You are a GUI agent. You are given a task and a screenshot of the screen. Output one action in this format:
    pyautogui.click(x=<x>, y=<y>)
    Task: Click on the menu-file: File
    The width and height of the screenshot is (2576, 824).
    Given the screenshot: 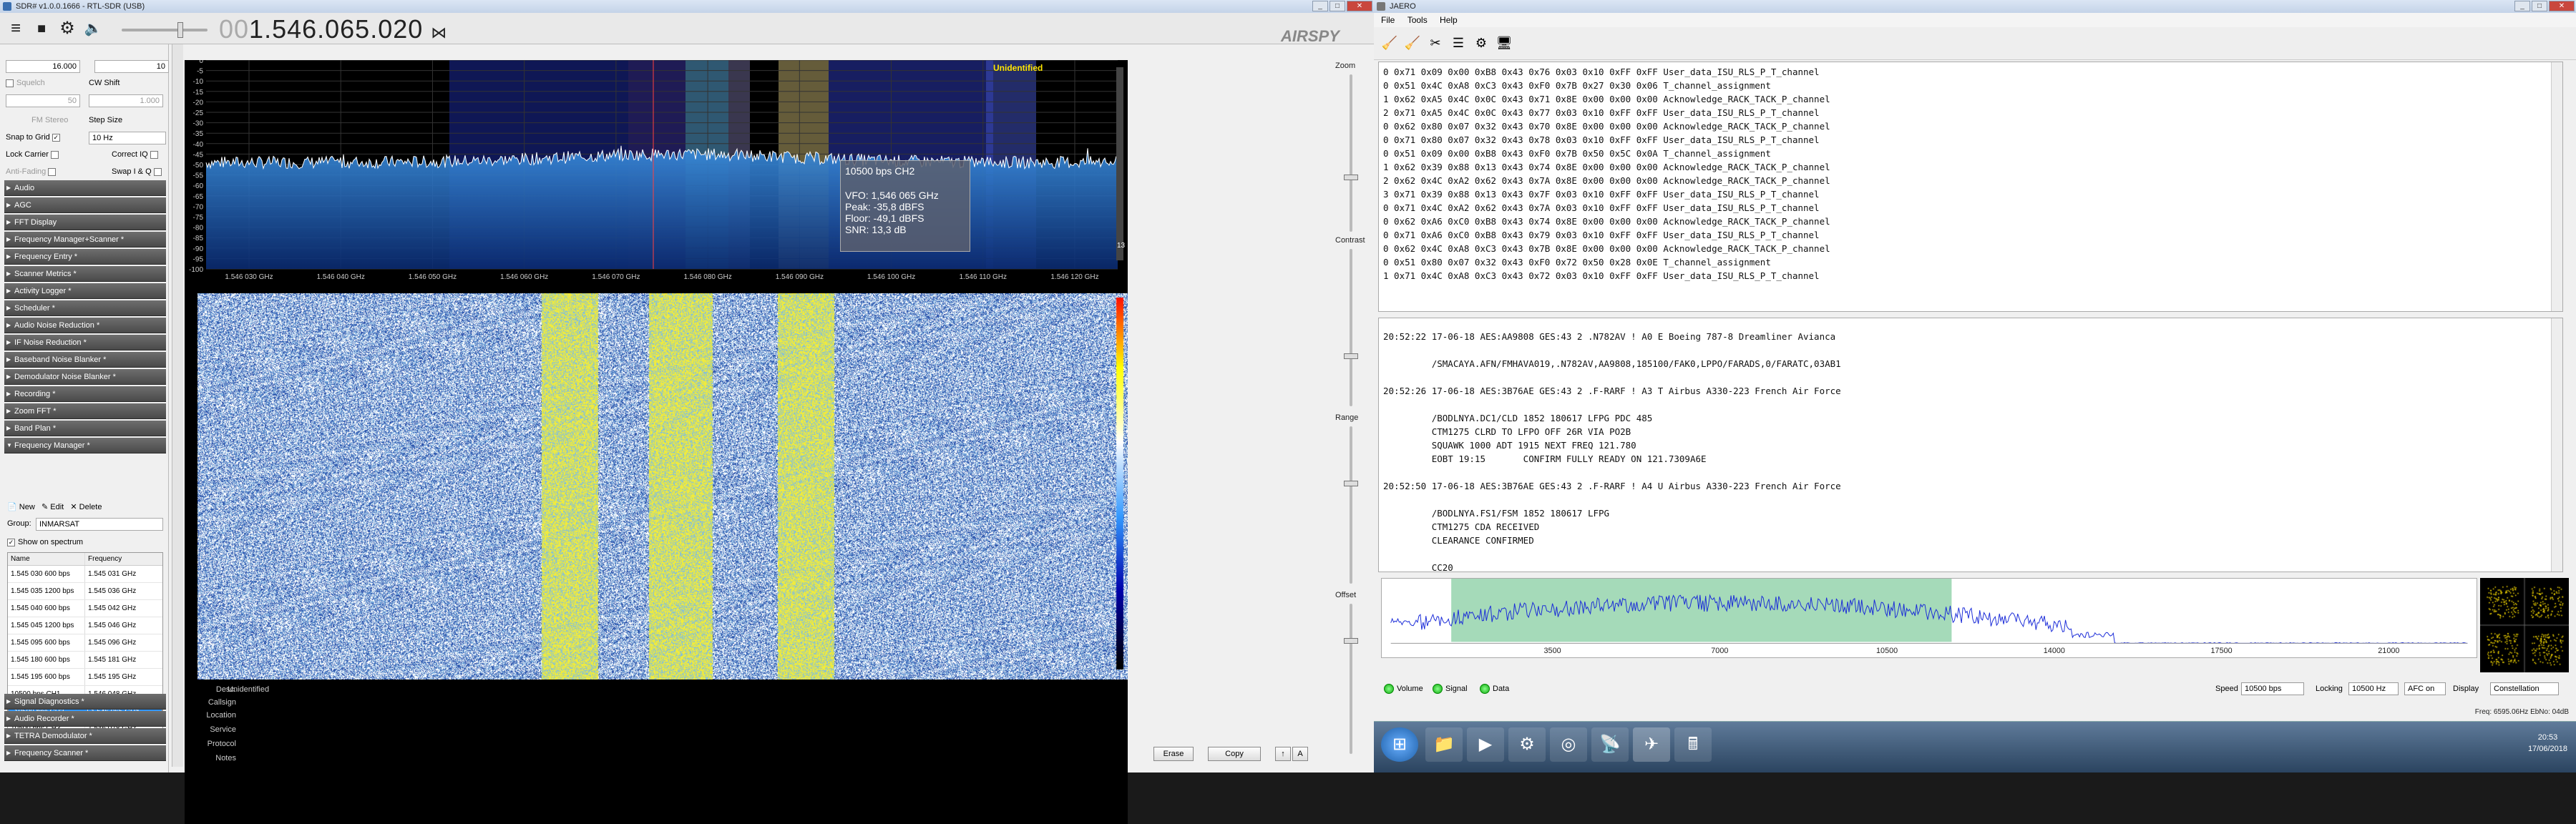 What is the action you would take?
    pyautogui.click(x=1388, y=20)
    